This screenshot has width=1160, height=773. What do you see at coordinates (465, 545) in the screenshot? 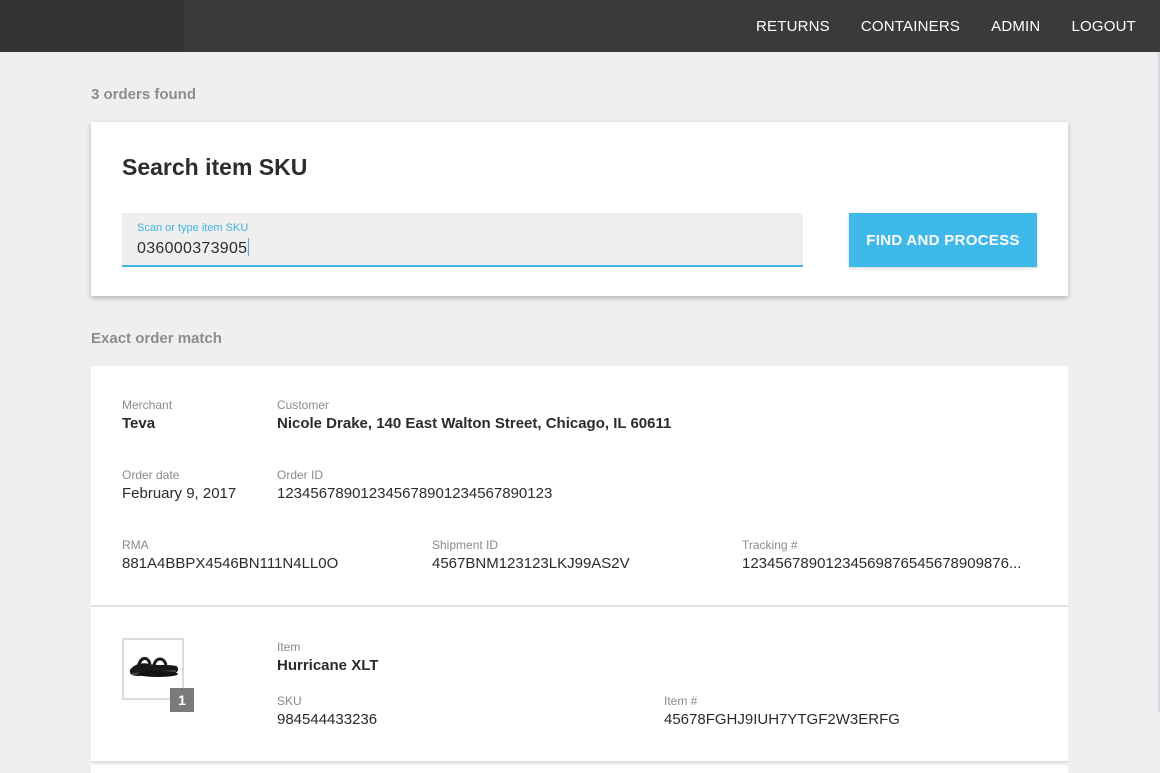
I see `shipment-id-label: Shipment ID` at bounding box center [465, 545].